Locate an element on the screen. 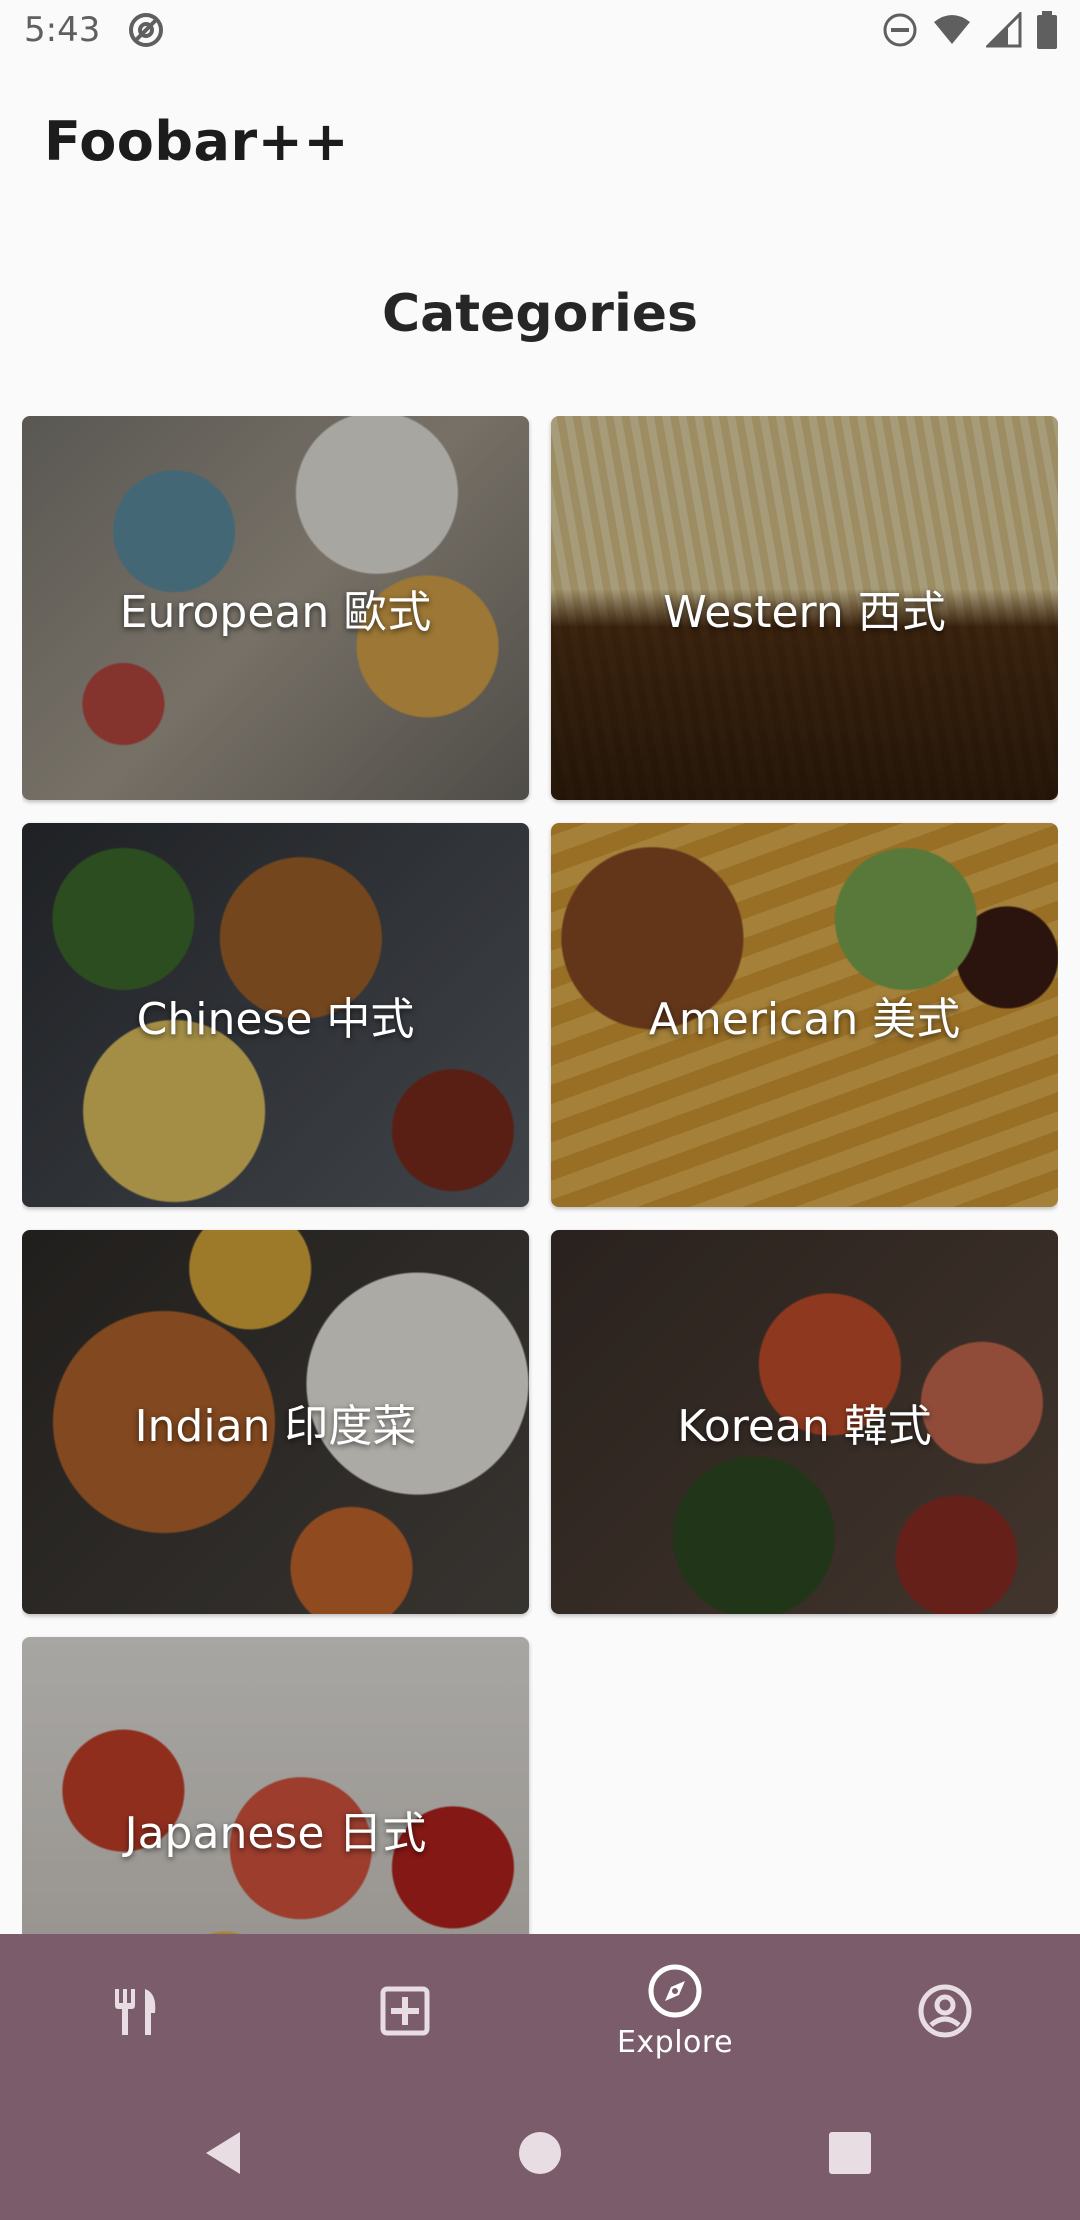 This screenshot has width=1080, height=2220. status-time: 5:43 is located at coordinates (62, 30).